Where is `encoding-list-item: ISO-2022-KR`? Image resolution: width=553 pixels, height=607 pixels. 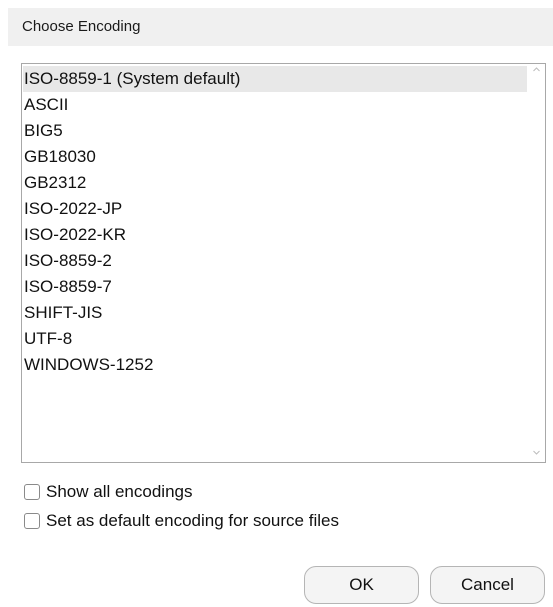
encoding-list-item: ISO-2022-KR is located at coordinates (275, 235).